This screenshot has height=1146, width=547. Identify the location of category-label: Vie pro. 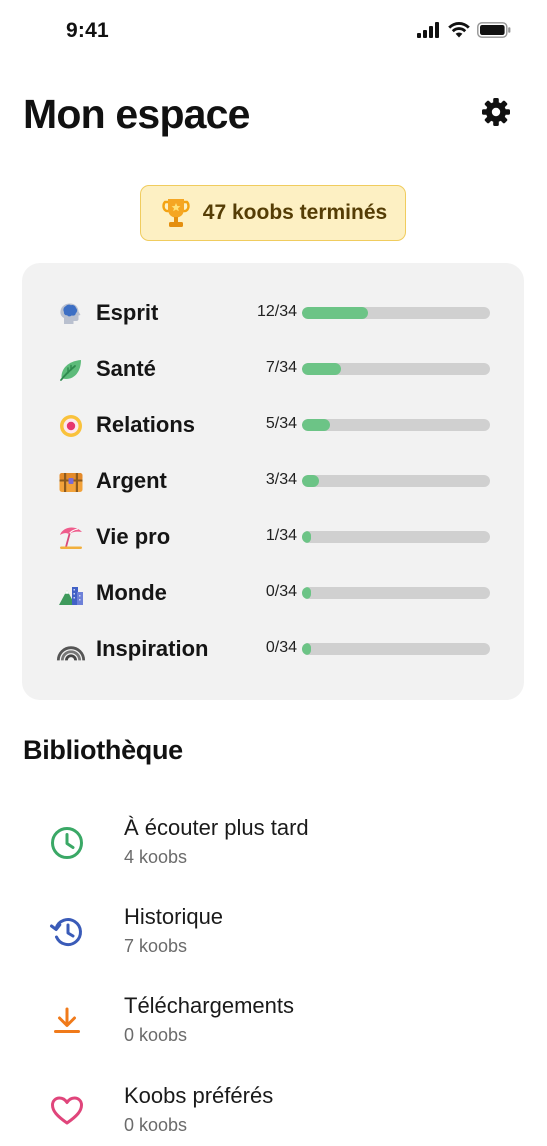
(133, 536).